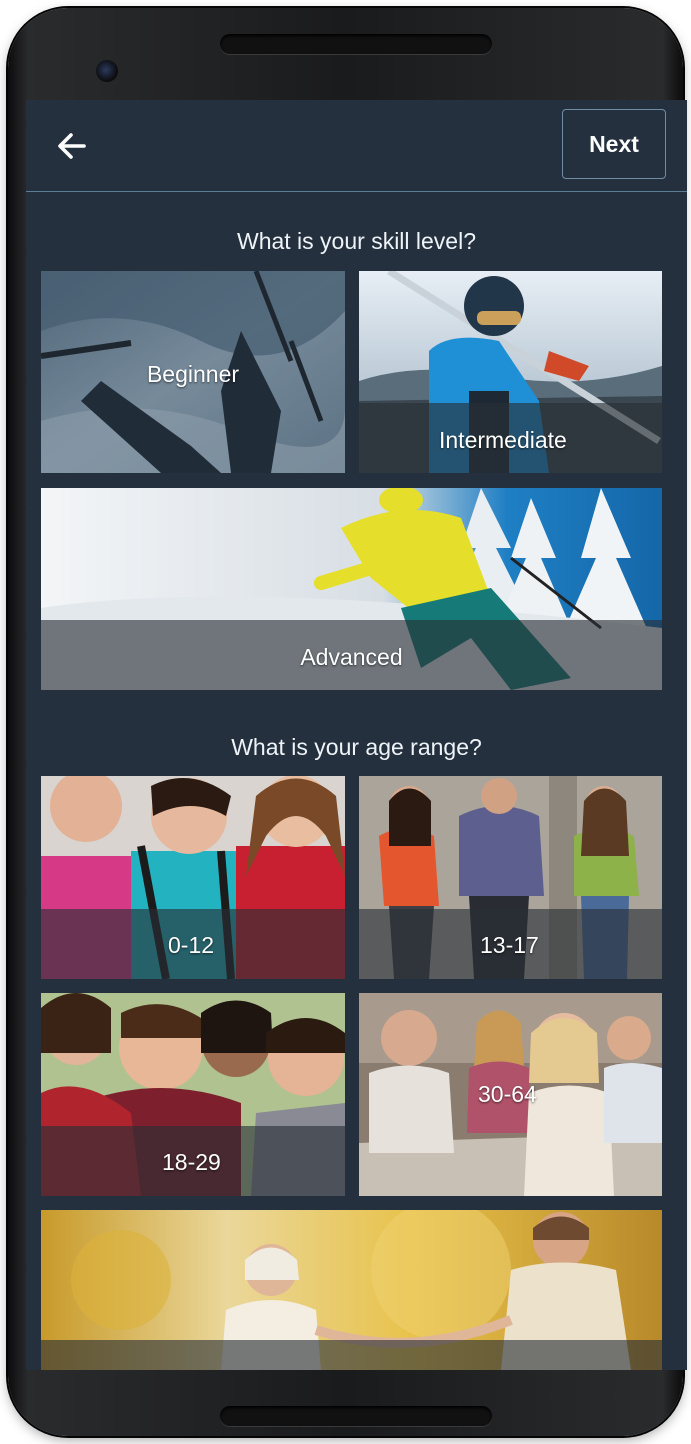 This screenshot has width=691, height=1444. I want to click on age-option-senior, so click(351, 1290).